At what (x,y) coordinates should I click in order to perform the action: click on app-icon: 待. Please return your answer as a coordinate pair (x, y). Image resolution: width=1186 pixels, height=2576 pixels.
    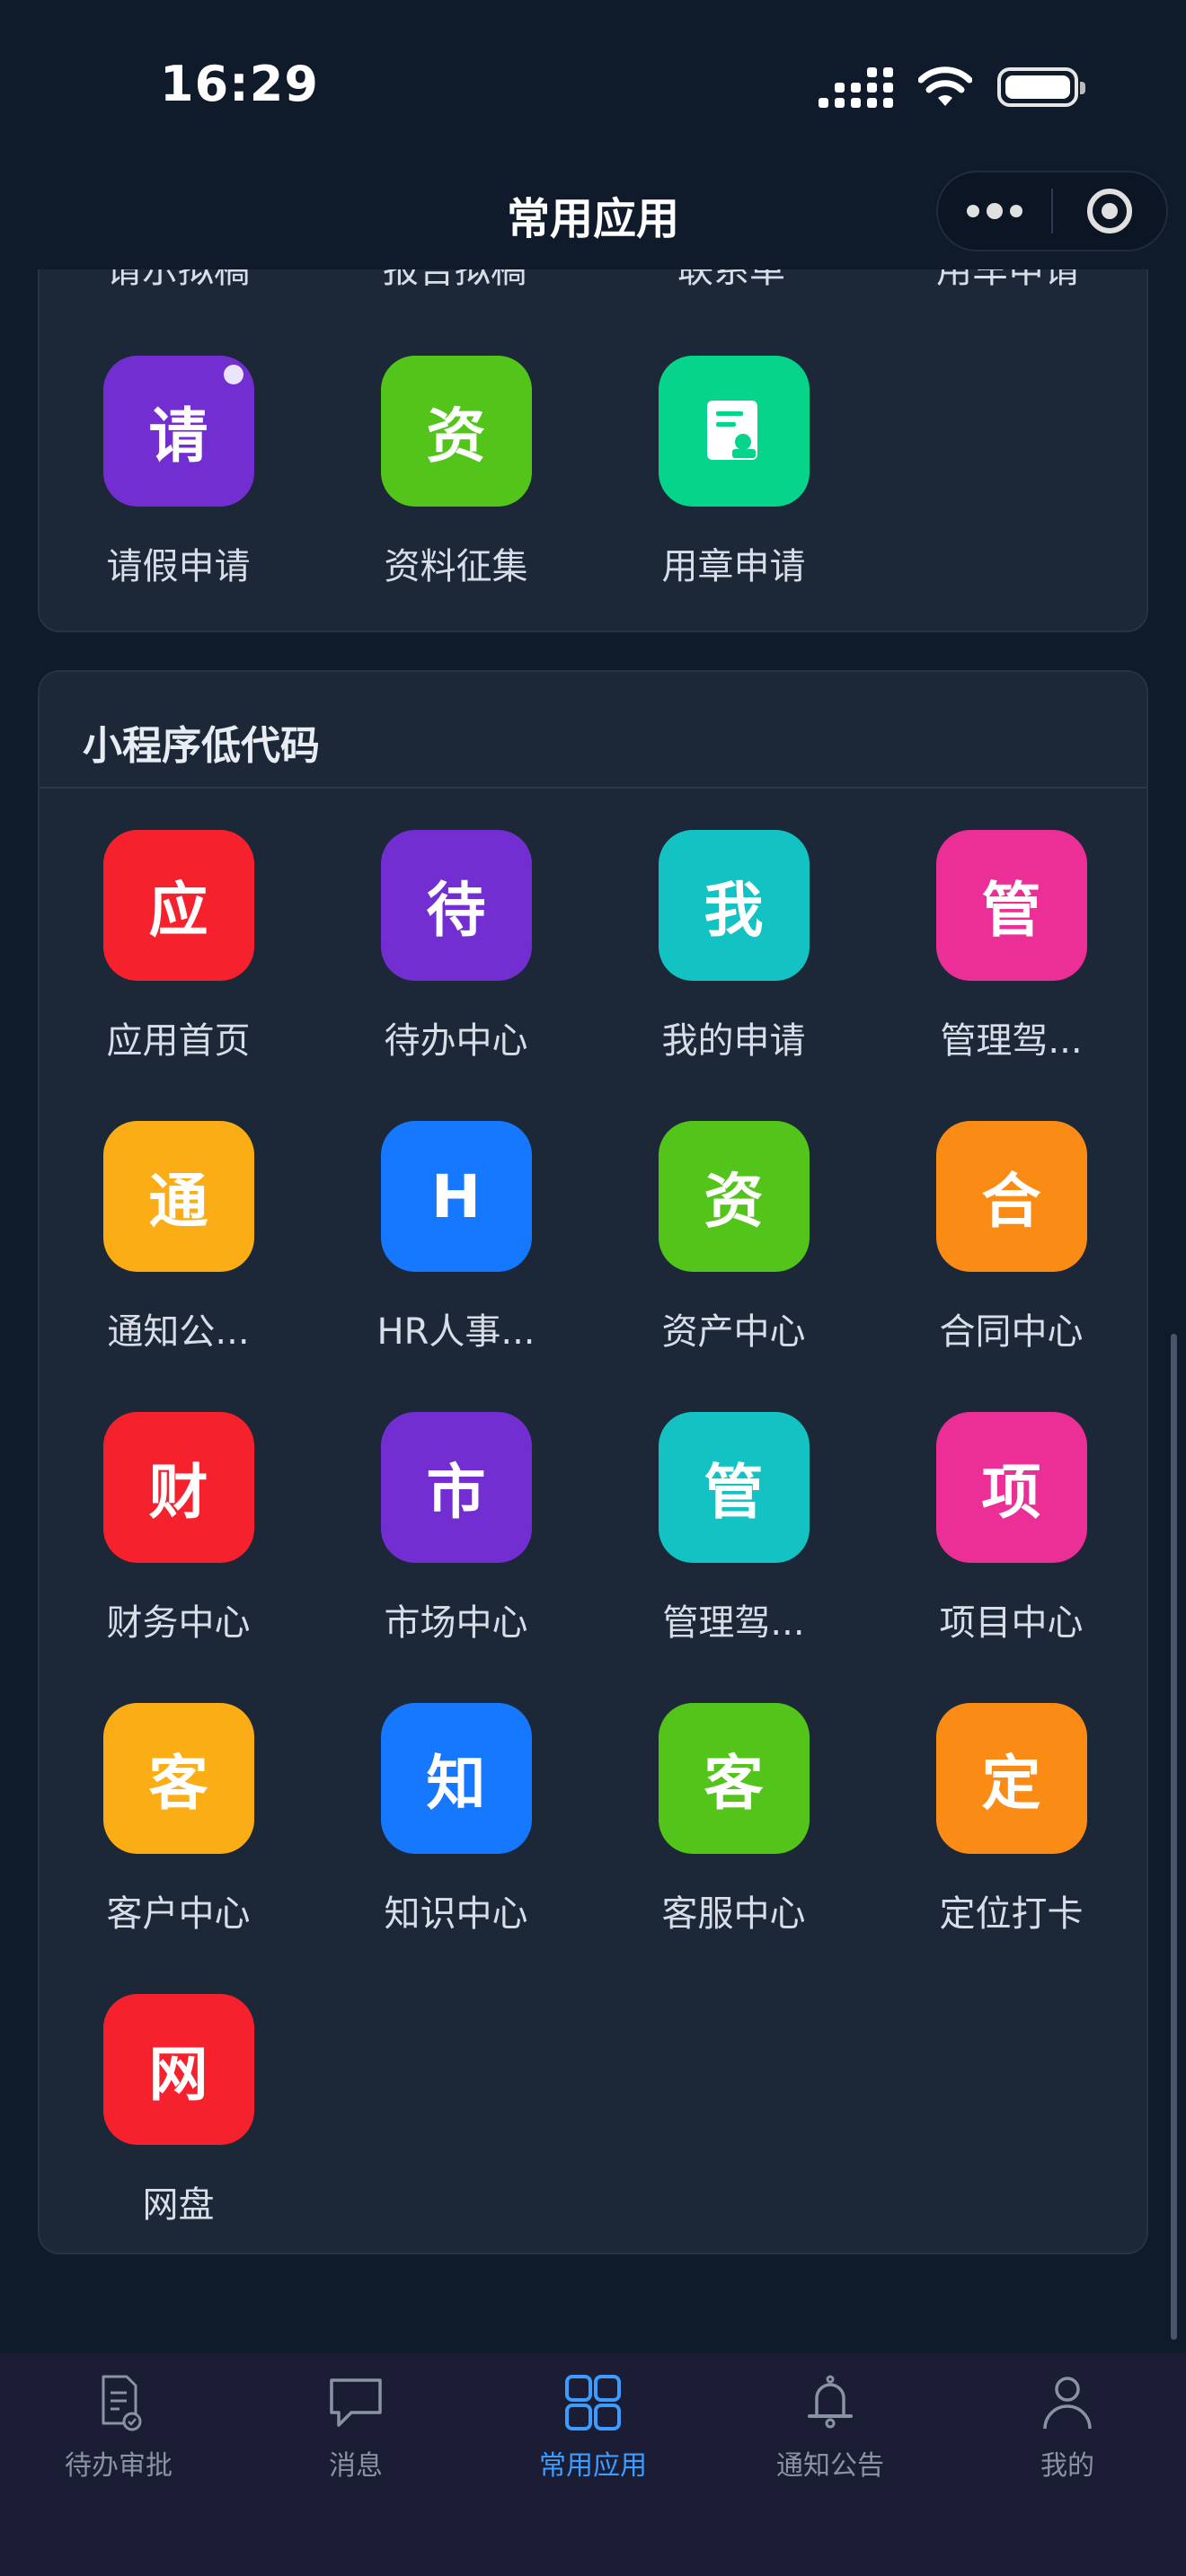
    Looking at the image, I should click on (456, 905).